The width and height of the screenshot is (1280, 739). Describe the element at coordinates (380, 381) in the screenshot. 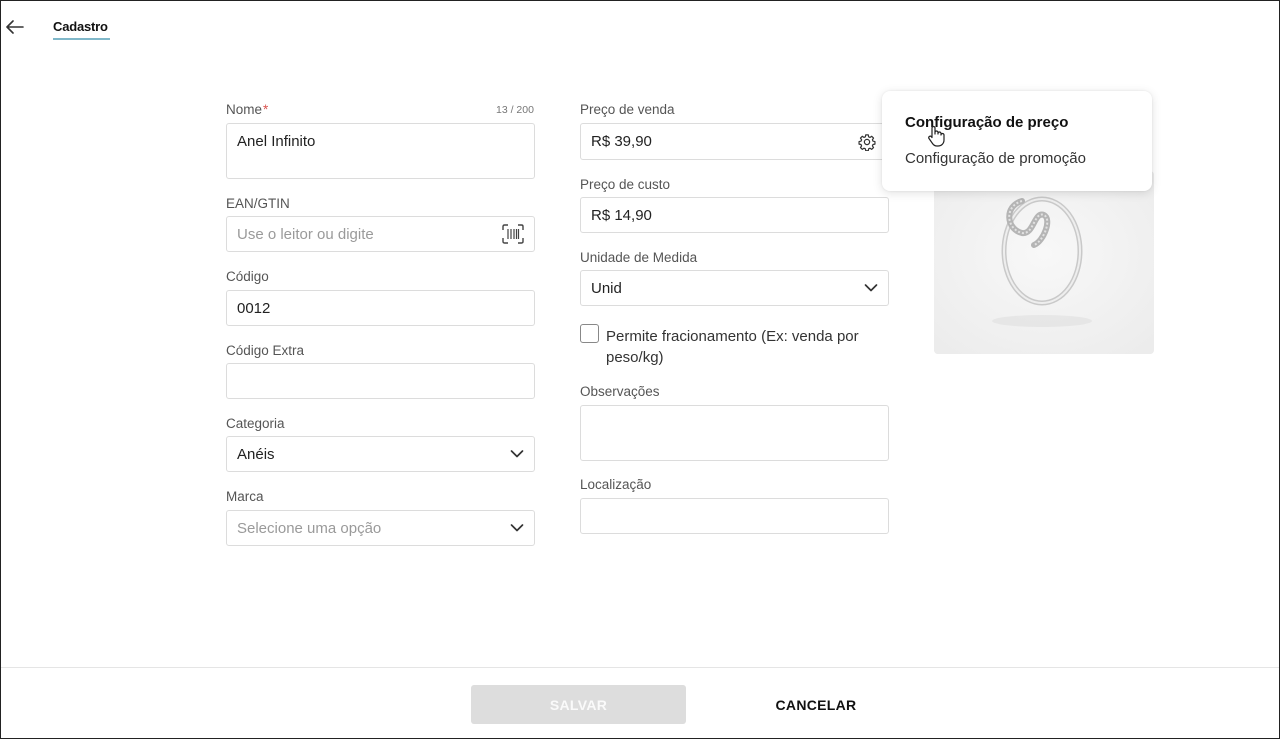

I see `codigo-extra-input` at that location.